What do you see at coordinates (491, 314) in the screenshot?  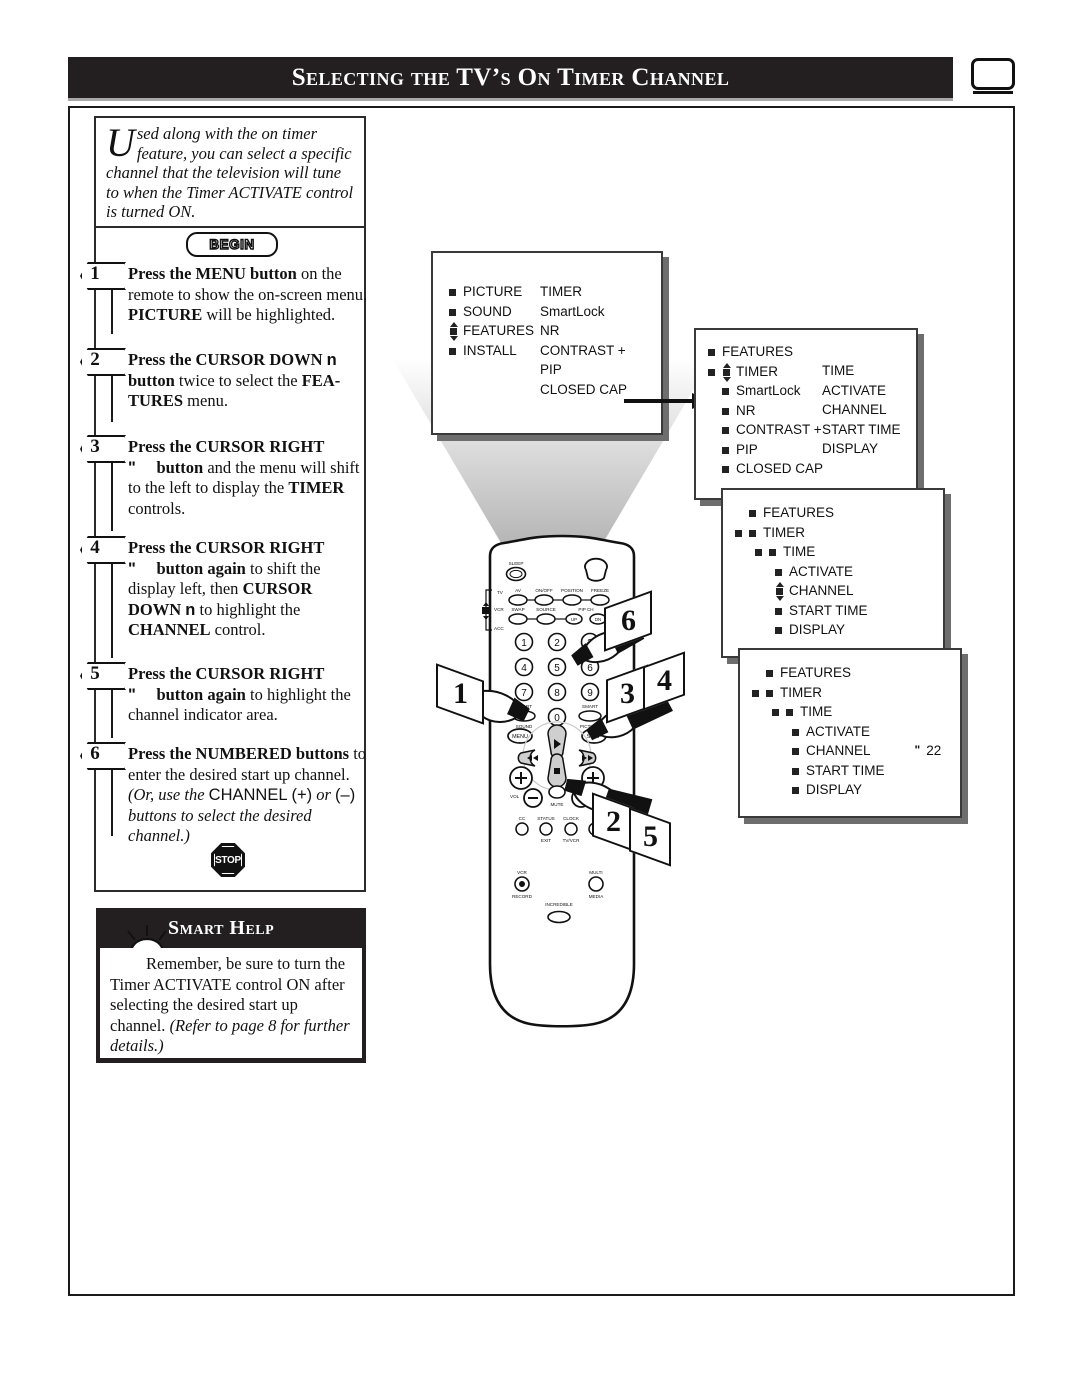 I see `menu-item: SOUND` at bounding box center [491, 314].